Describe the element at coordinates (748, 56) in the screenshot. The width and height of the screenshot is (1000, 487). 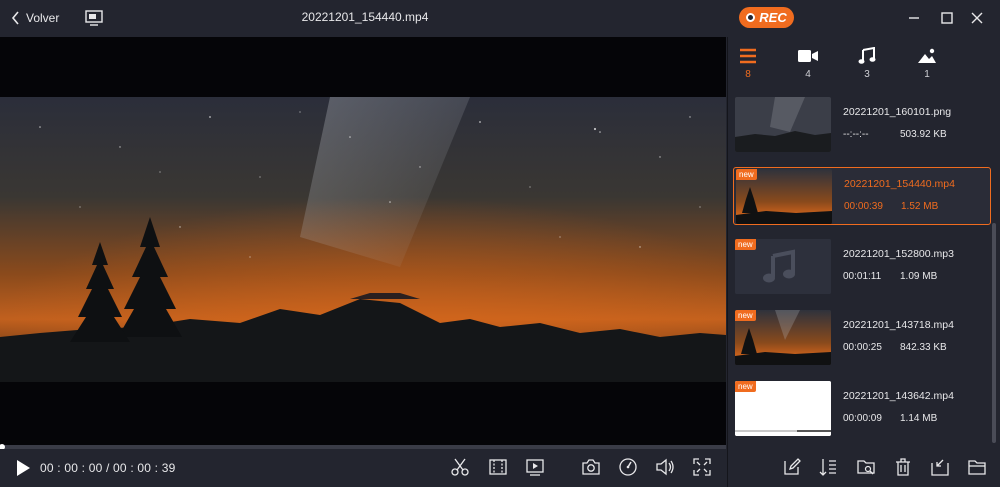
I see `list-icon` at that location.